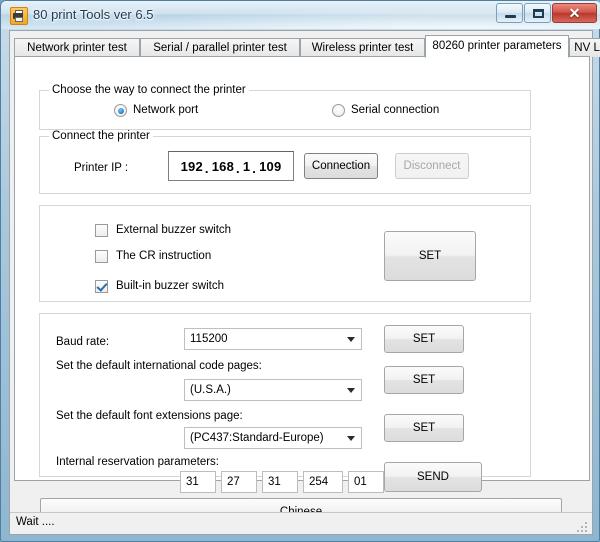 This screenshot has height=542, width=600. What do you see at coordinates (433, 477) in the screenshot?
I see `send-button: SEND` at bounding box center [433, 477].